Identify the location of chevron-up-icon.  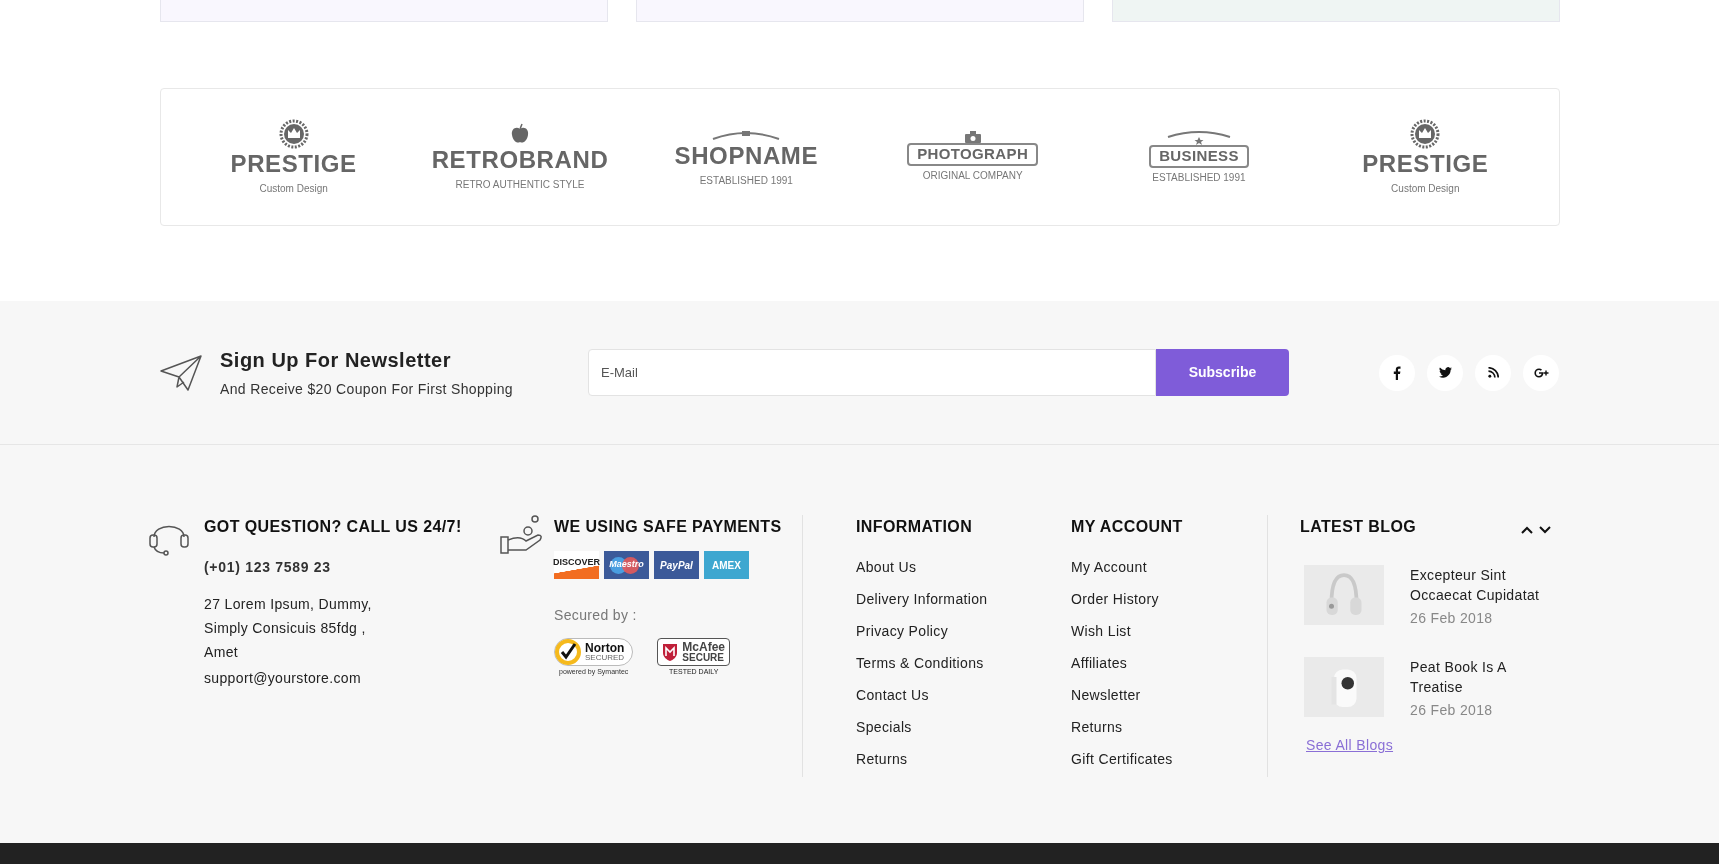
(1527, 530).